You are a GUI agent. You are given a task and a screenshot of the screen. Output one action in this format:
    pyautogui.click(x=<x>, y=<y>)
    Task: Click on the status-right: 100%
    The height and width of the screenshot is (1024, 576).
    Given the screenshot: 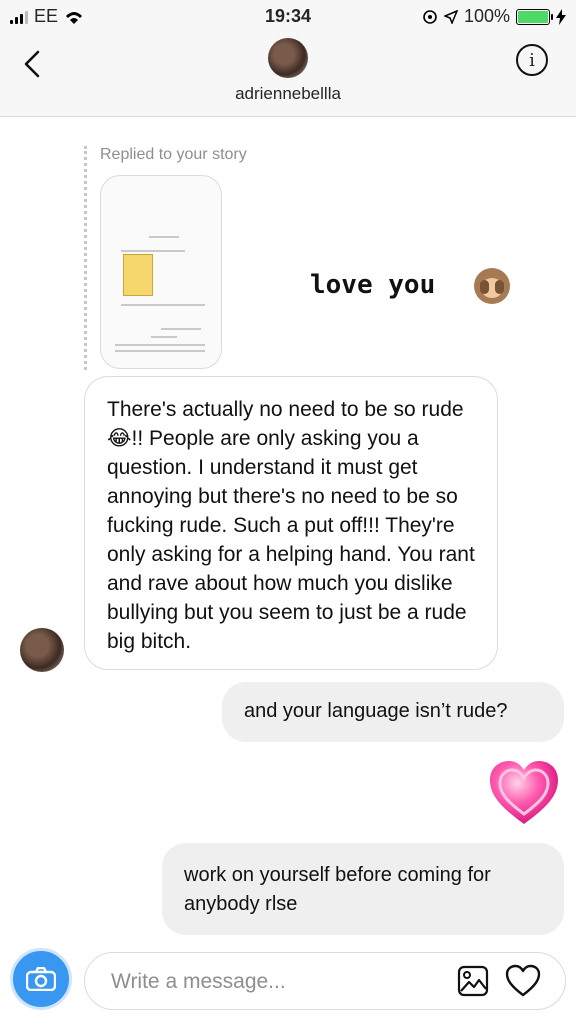 What is the action you would take?
    pyautogui.click(x=494, y=16)
    